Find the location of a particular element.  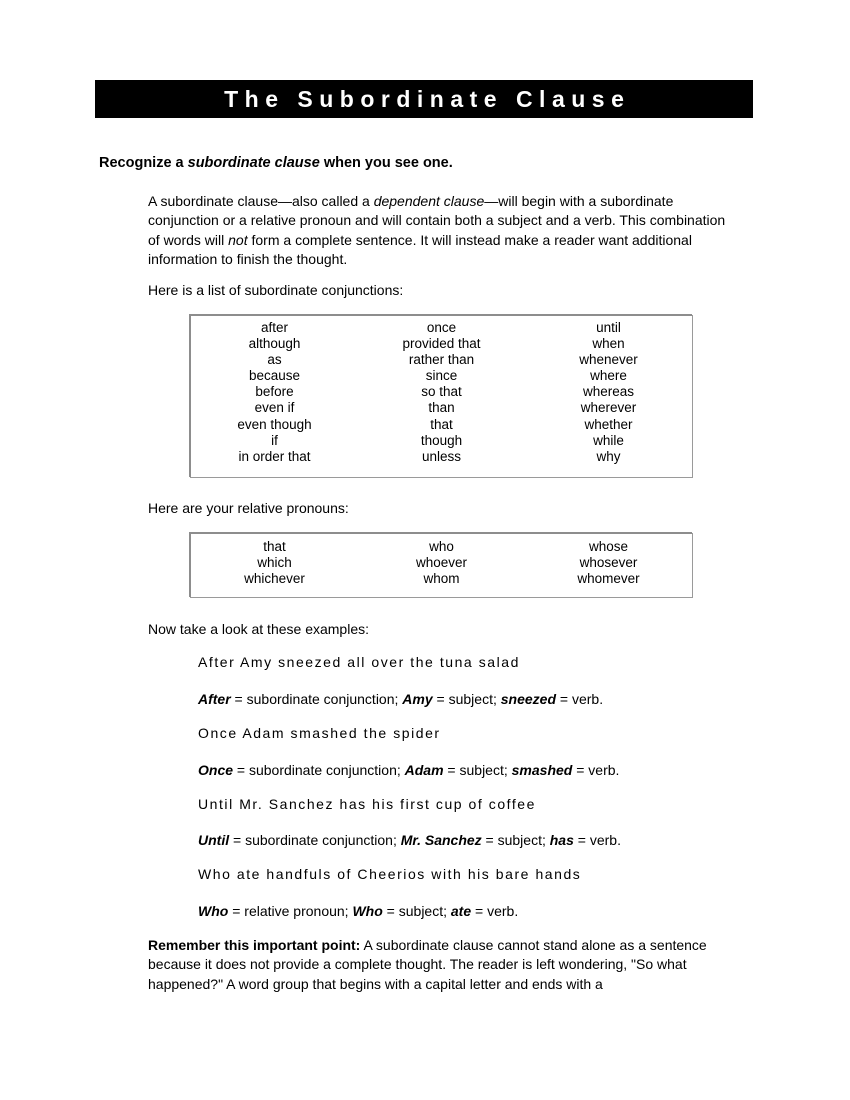

example-1-term-3: sneezed is located at coordinates (528, 699).